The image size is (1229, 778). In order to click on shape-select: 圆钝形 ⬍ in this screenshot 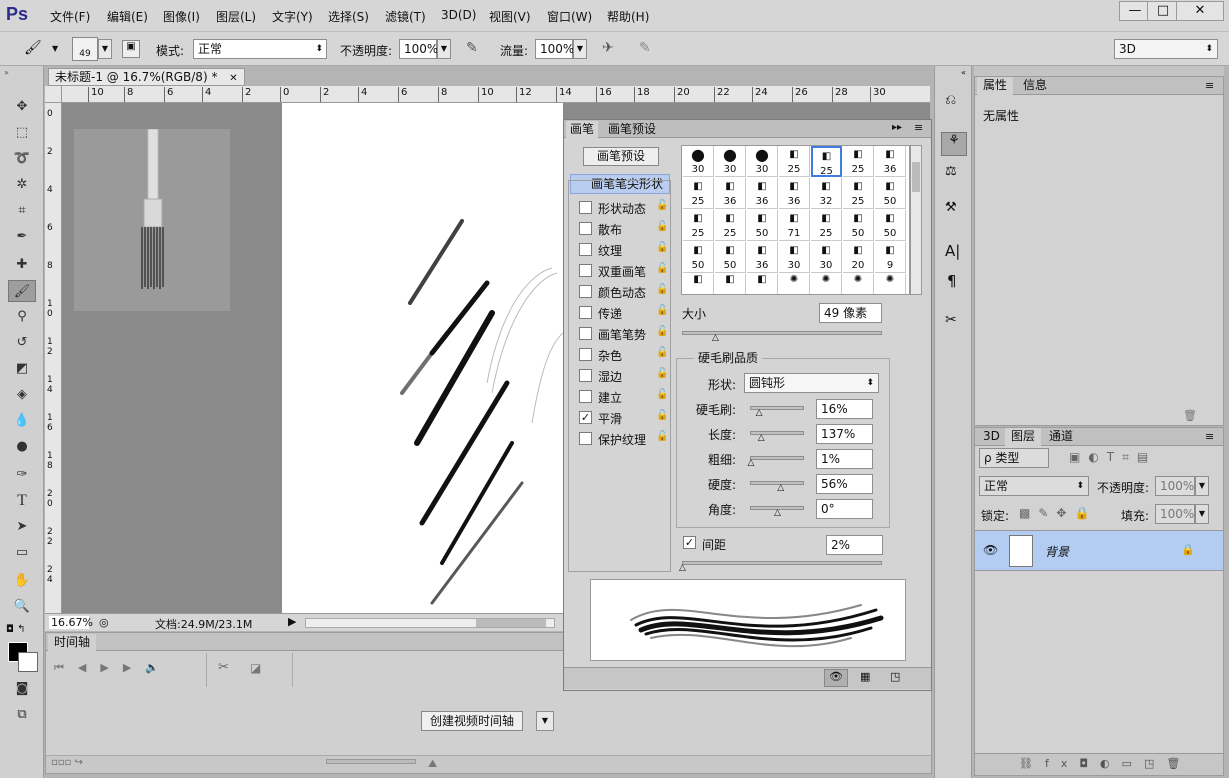, I will do `click(811, 383)`.